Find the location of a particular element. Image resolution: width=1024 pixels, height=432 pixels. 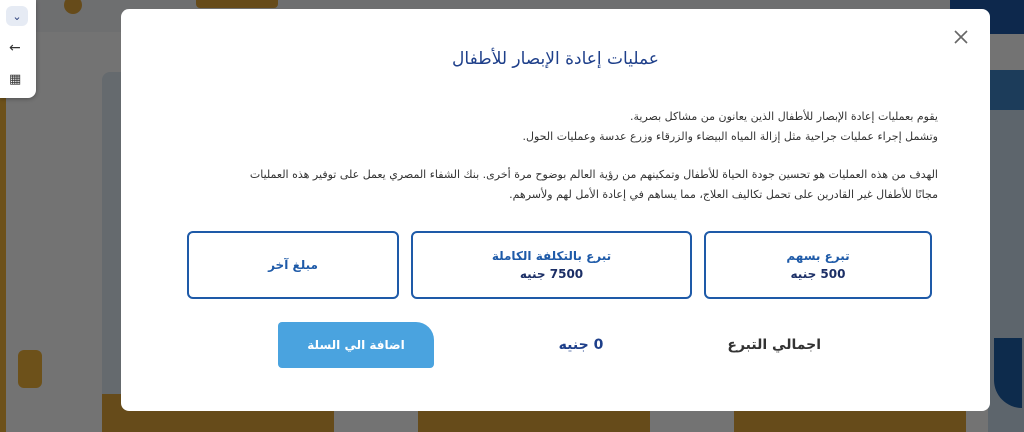

option-label: مبلغ آخر is located at coordinates (293, 265).